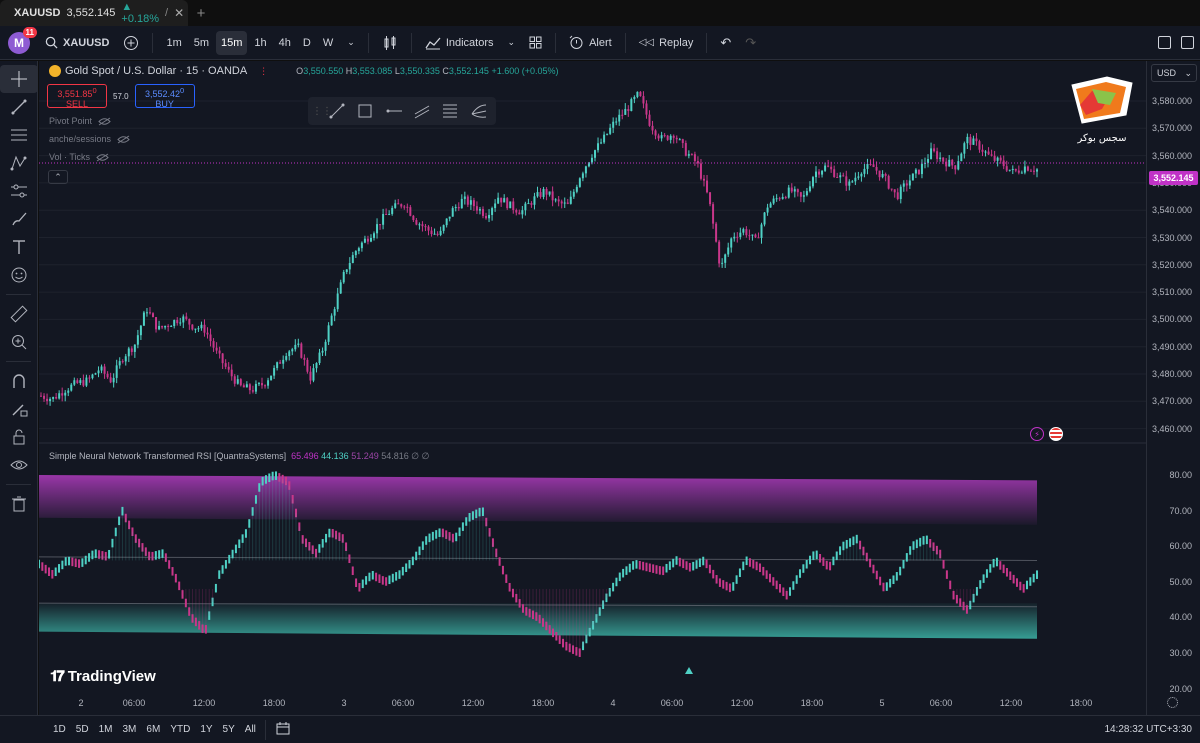 Image resolution: width=1200 pixels, height=743 pixels. I want to click on panel-toggle-icon, so click(1187, 42).